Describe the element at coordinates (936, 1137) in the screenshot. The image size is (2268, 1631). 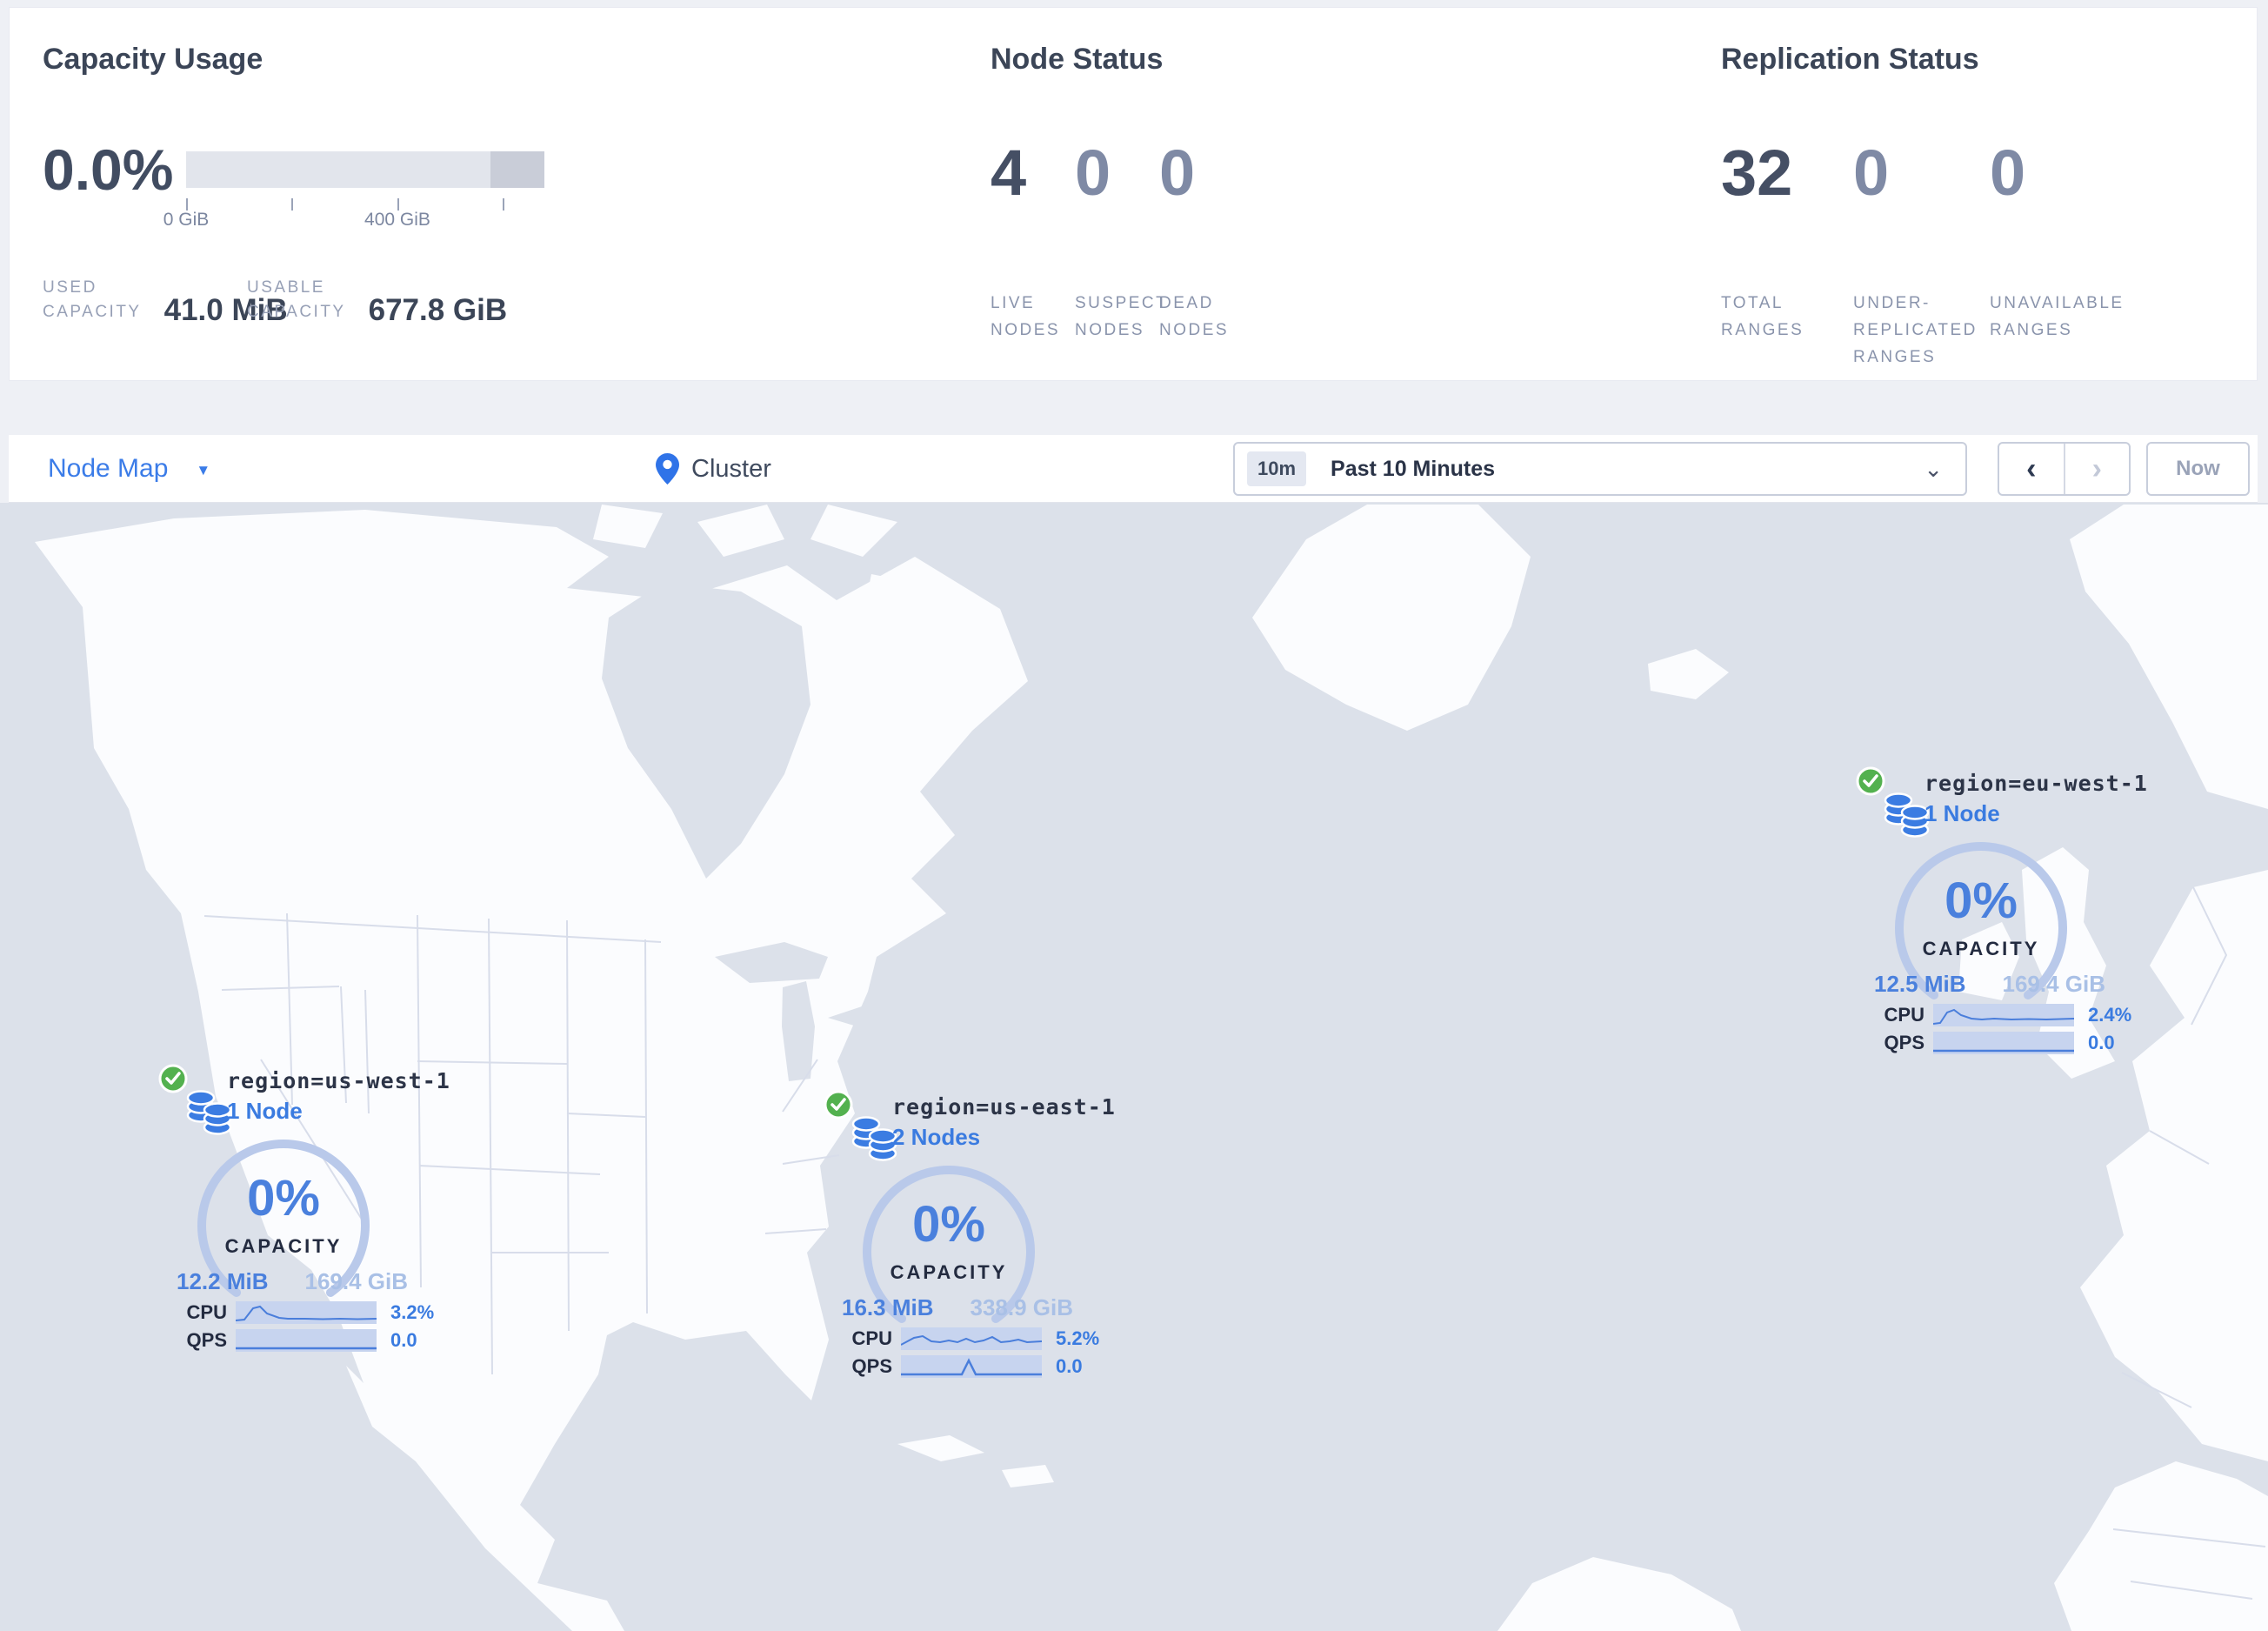
I see `node-count-link: 2 Nodes` at that location.